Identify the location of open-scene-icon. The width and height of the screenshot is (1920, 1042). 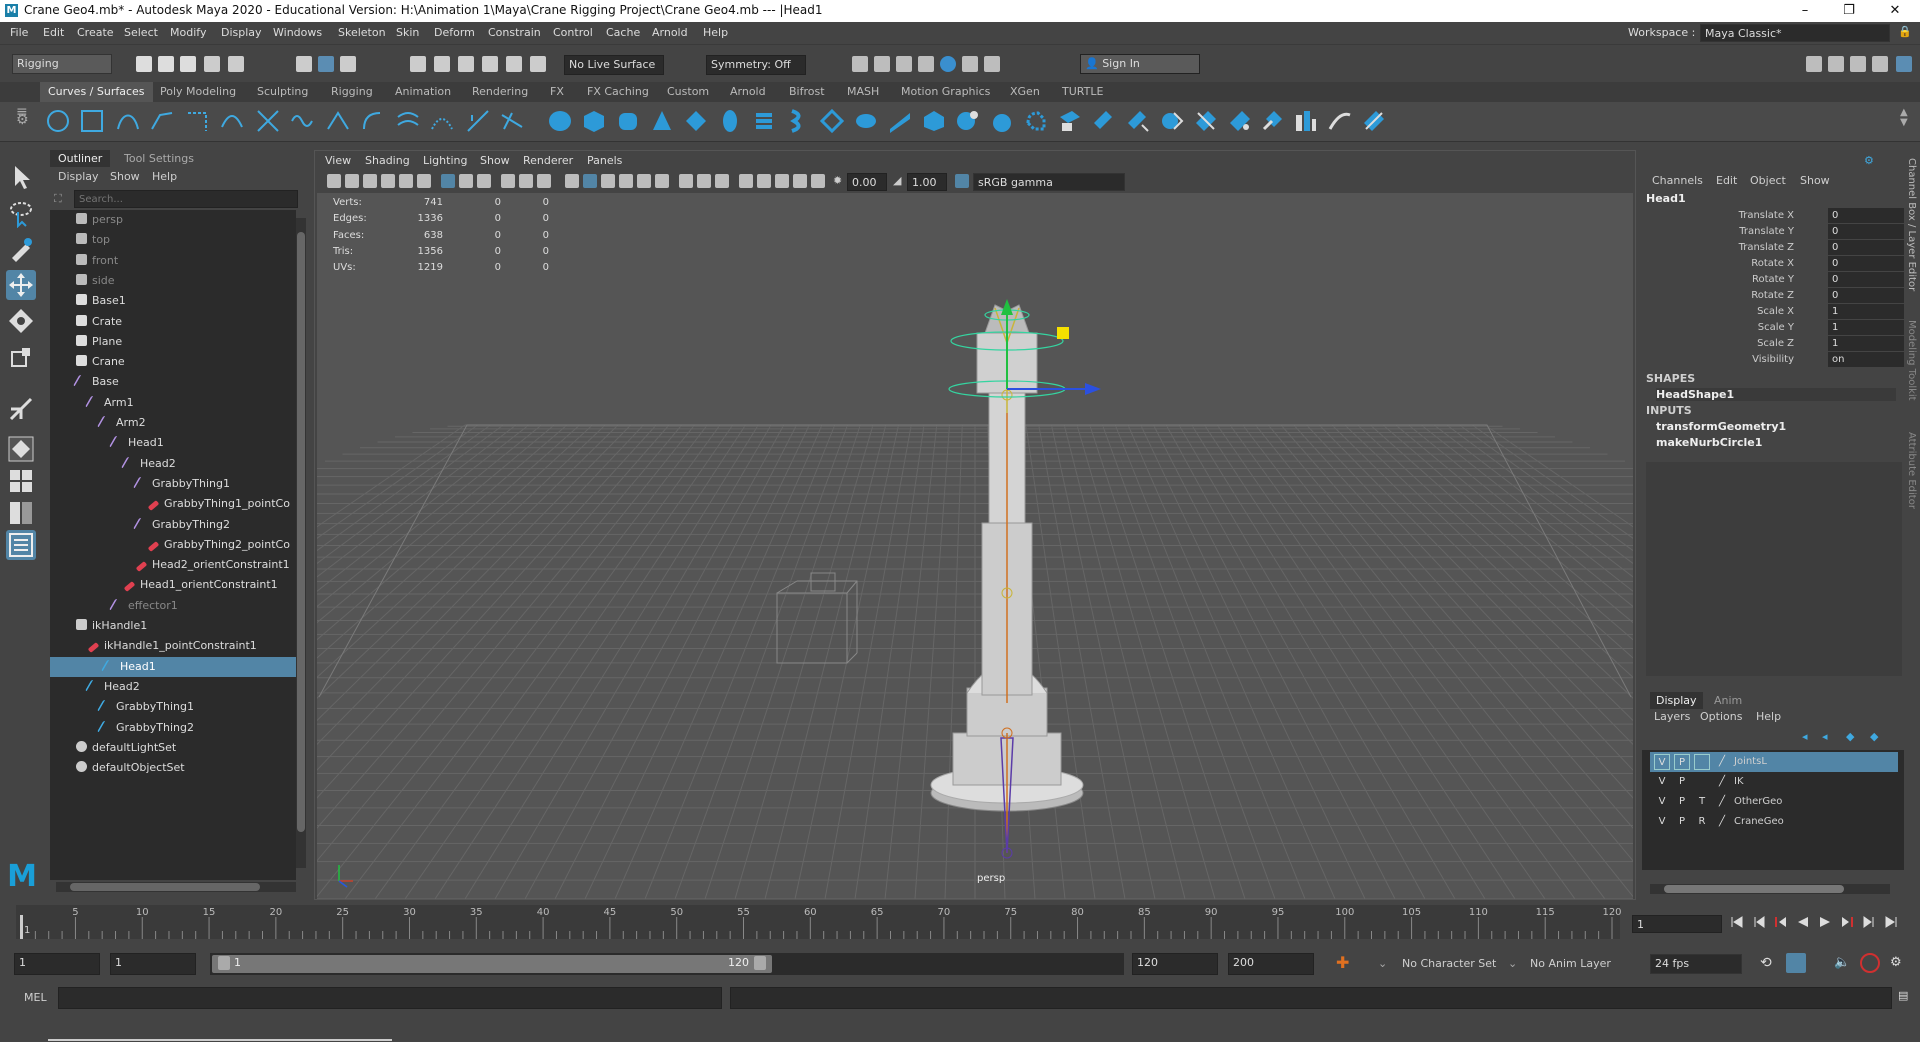
(166, 64).